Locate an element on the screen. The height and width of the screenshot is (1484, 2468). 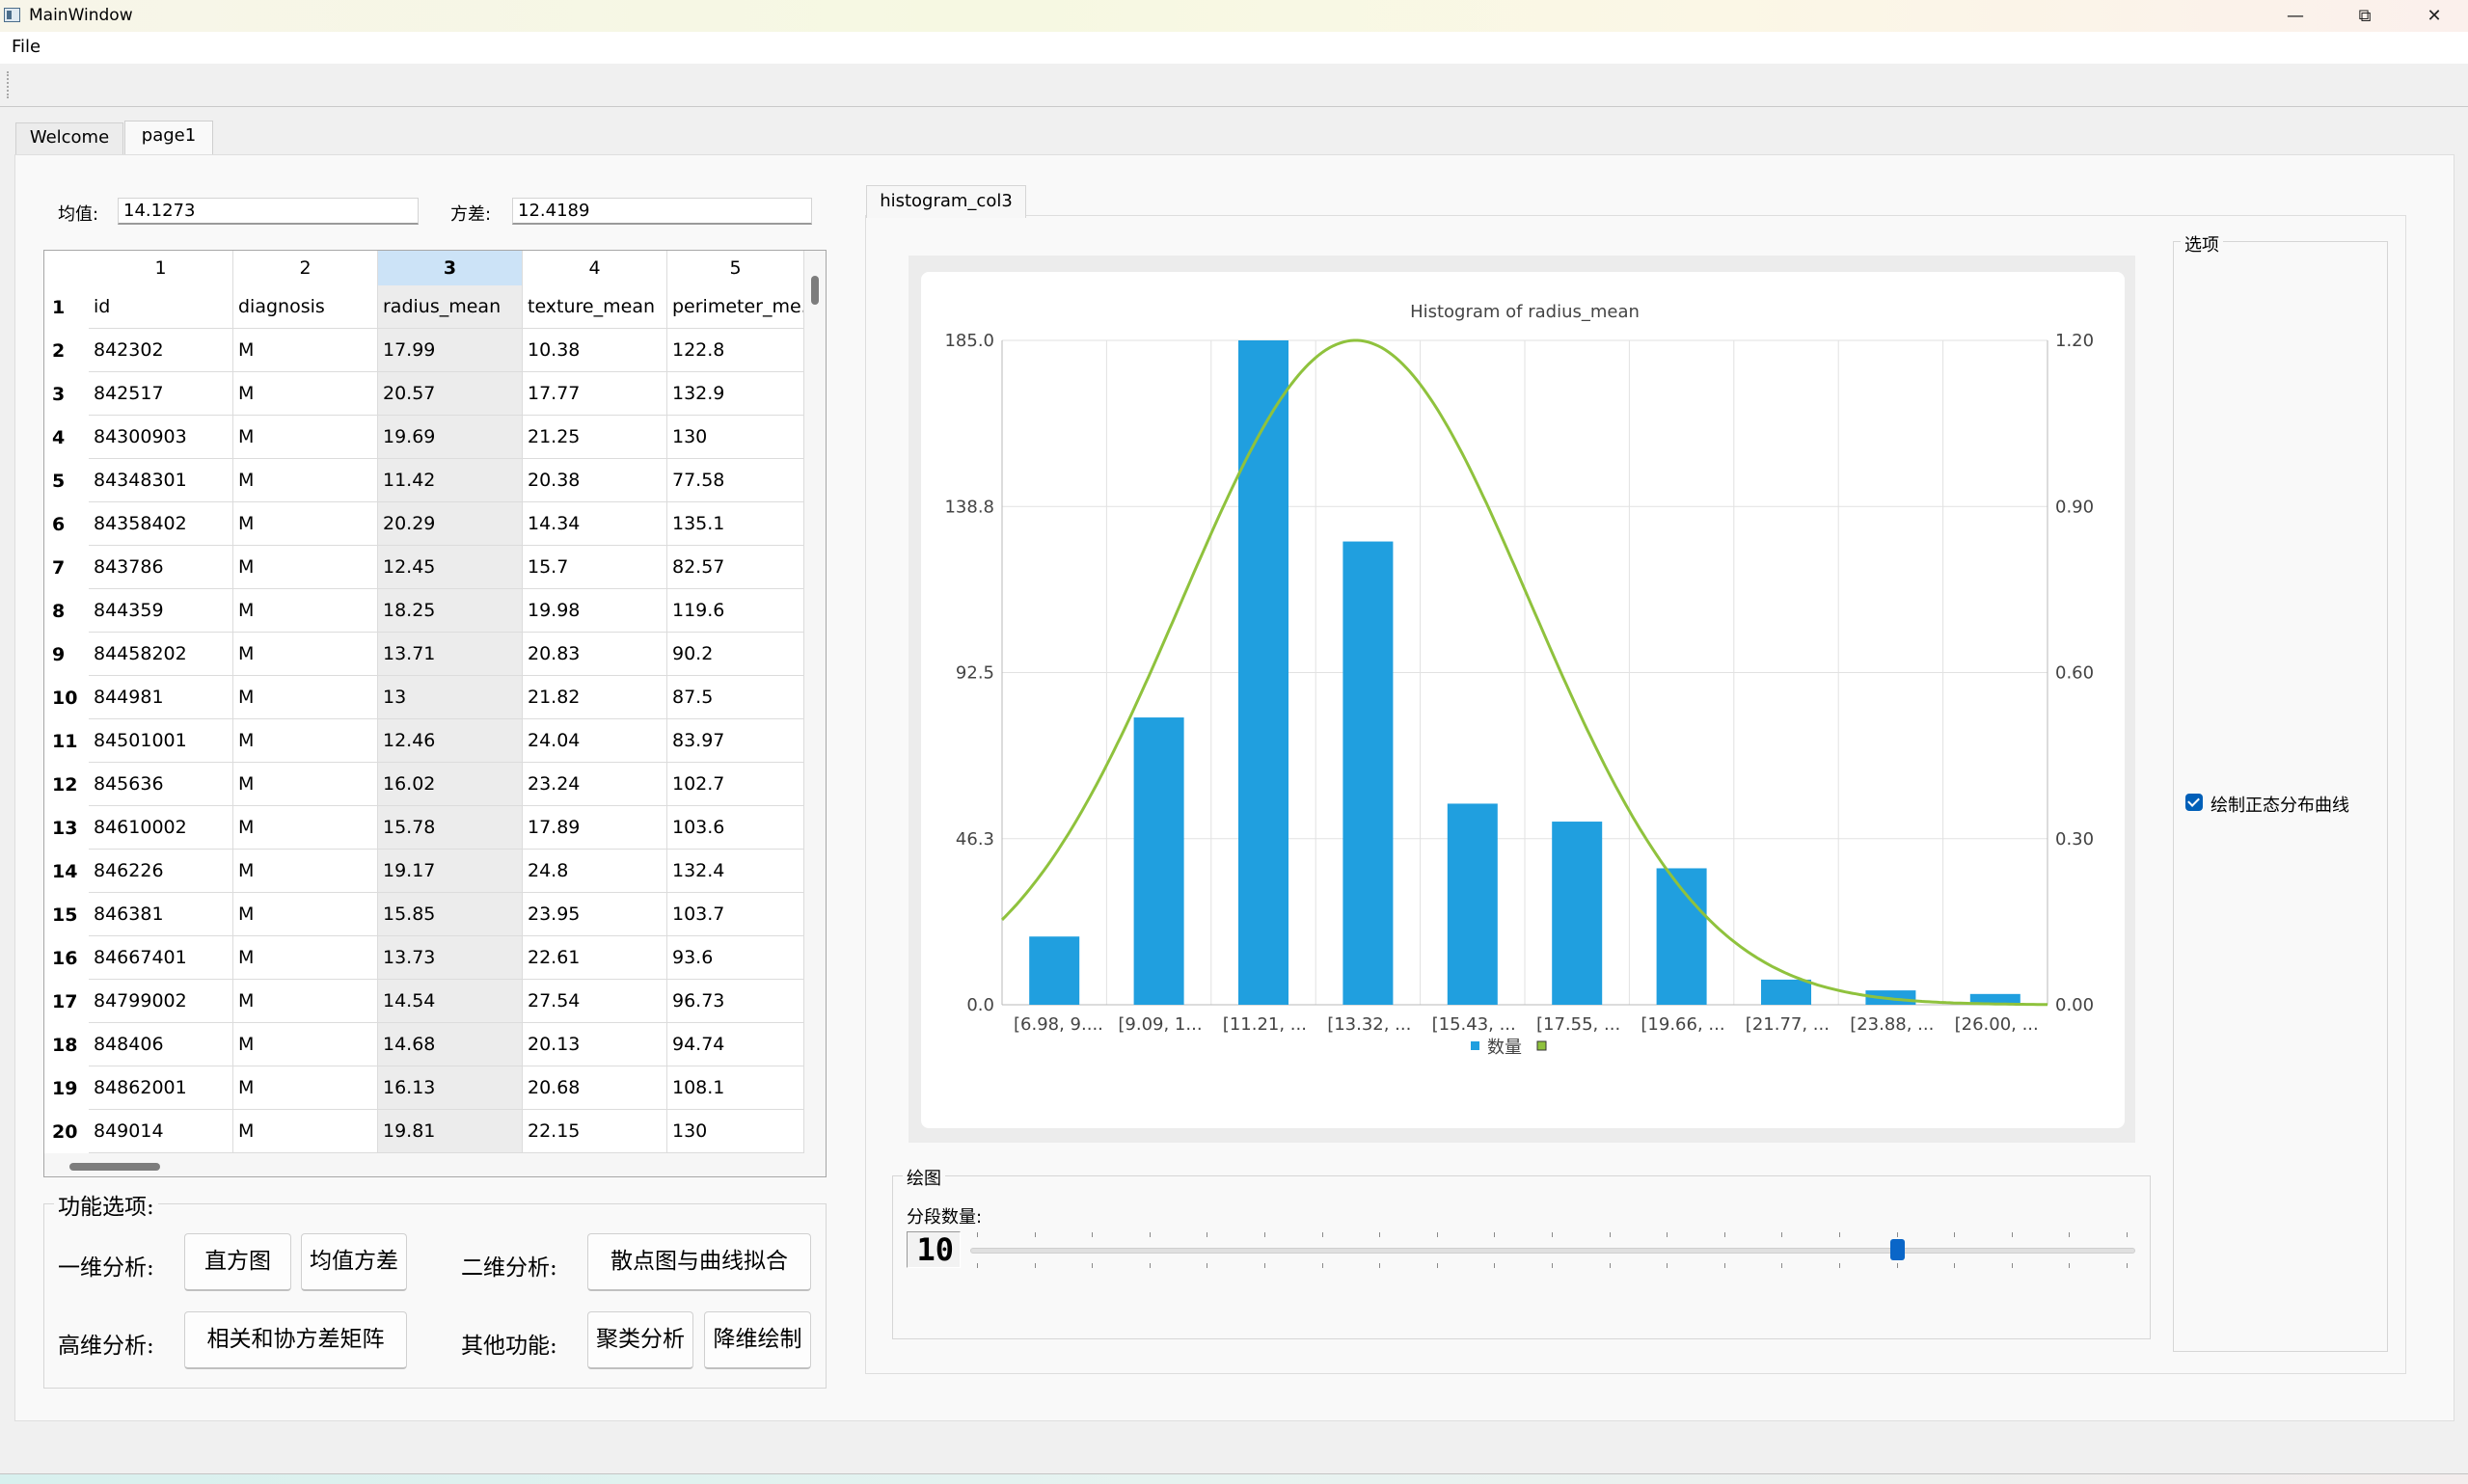
table-cell: 14.68 is located at coordinates (450, 1044).